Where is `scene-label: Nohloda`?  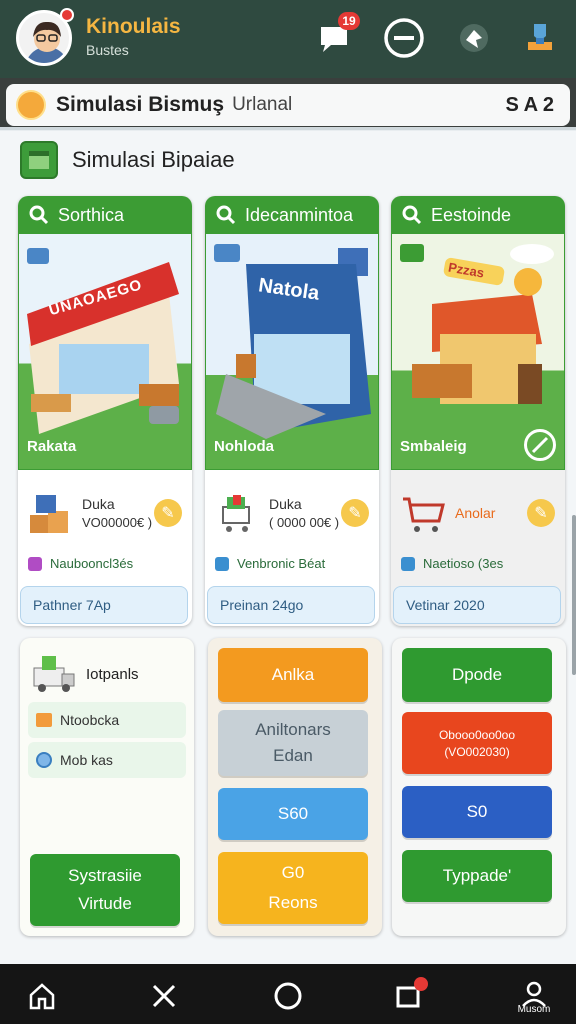 scene-label: Nohloda is located at coordinates (244, 446).